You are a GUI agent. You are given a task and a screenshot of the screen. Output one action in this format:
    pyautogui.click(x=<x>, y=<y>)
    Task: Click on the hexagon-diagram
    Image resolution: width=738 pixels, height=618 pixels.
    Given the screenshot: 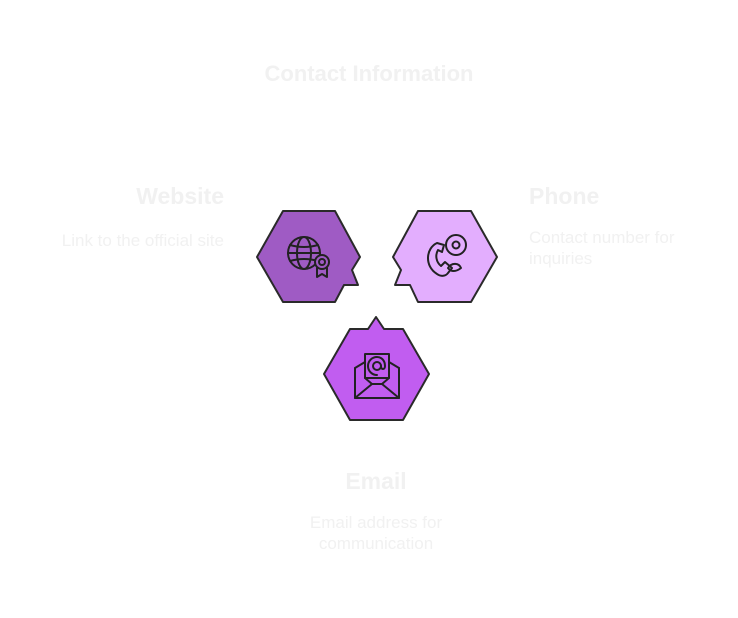 What is the action you would take?
    pyautogui.click(x=377, y=315)
    